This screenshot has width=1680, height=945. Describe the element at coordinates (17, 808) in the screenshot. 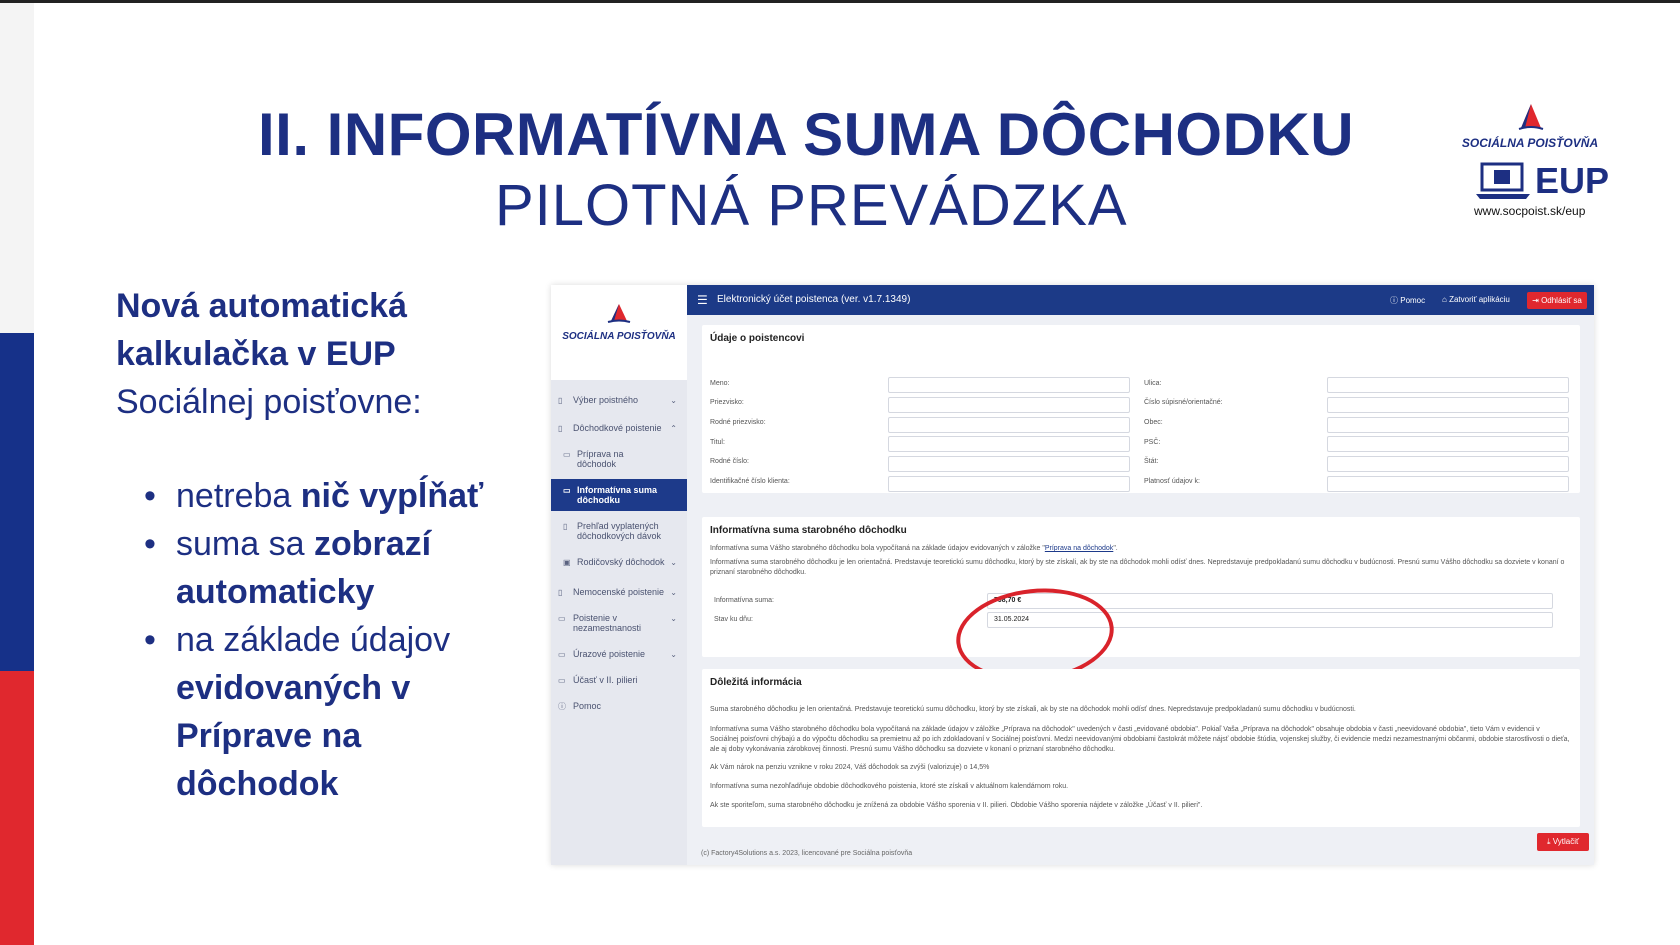

I see `flag-red-band` at that location.